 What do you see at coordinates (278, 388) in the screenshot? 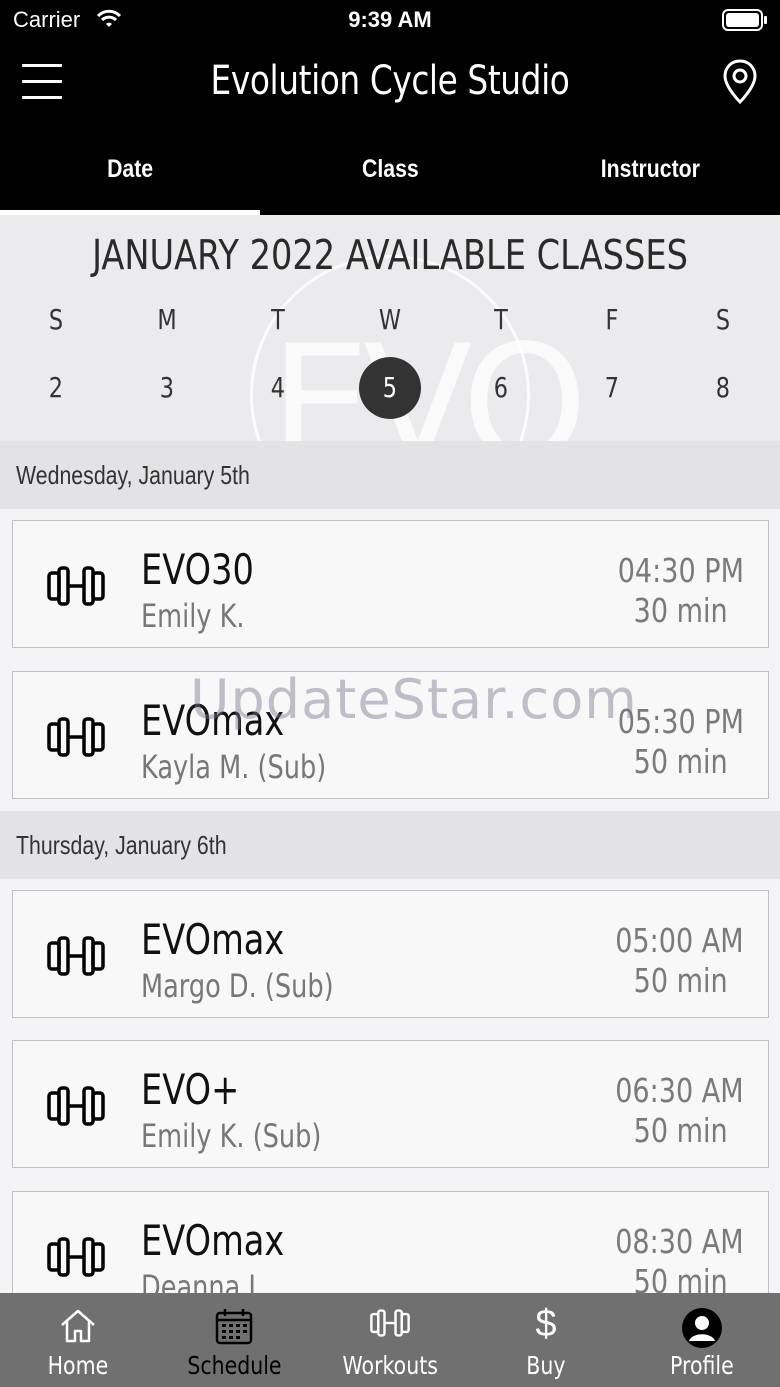
I see `date-cell: 4` at bounding box center [278, 388].